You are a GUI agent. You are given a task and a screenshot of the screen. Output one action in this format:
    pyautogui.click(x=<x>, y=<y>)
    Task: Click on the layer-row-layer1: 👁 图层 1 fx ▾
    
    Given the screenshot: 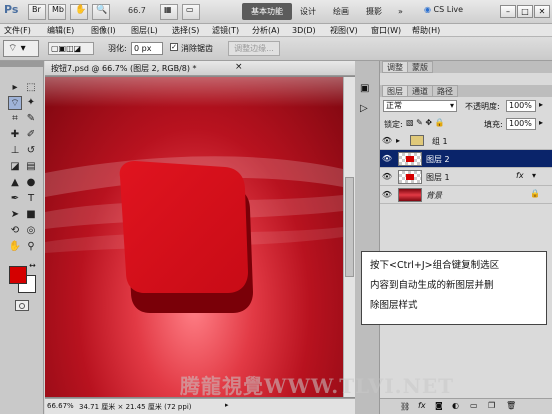 What is the action you would take?
    pyautogui.click(x=466, y=177)
    